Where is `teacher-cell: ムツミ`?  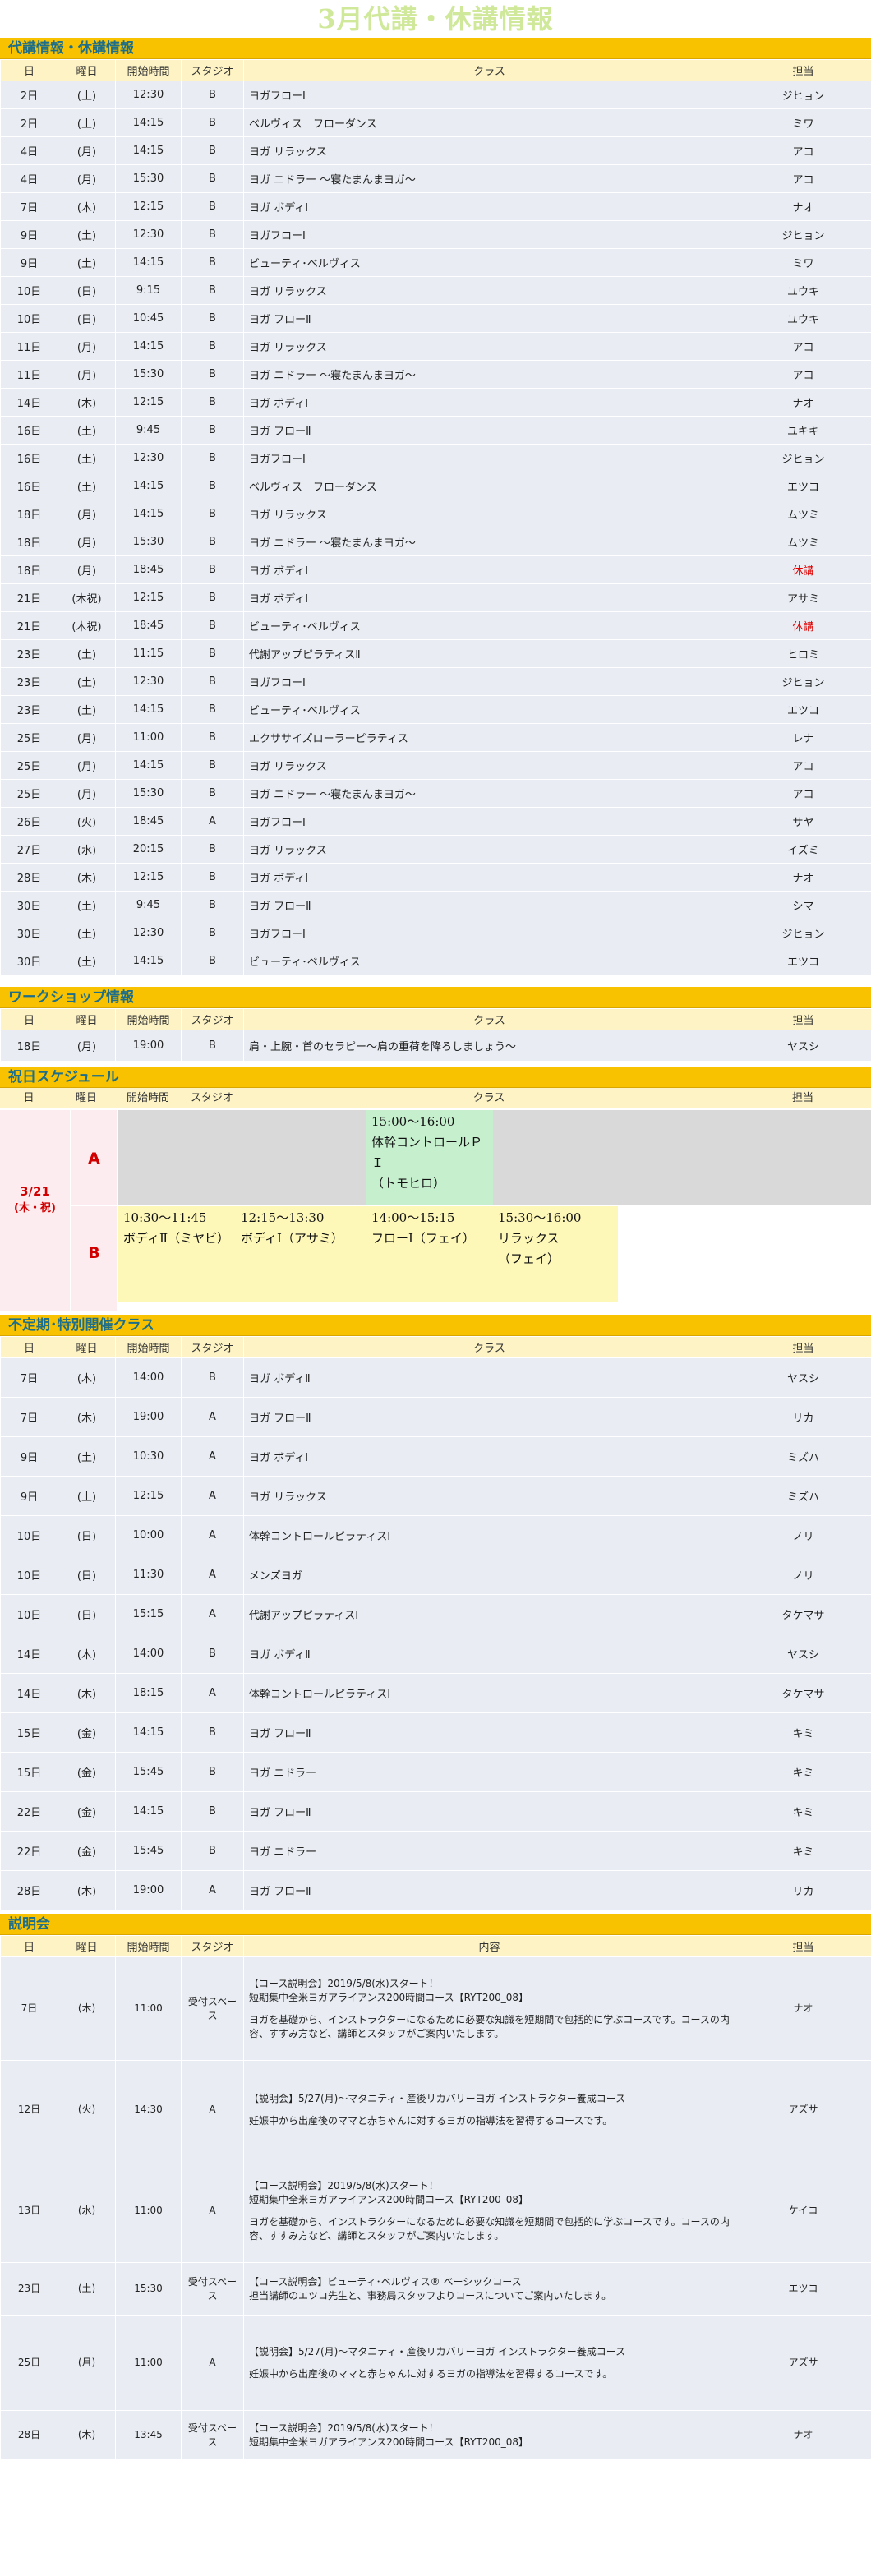 teacher-cell: ムツミ is located at coordinates (803, 514).